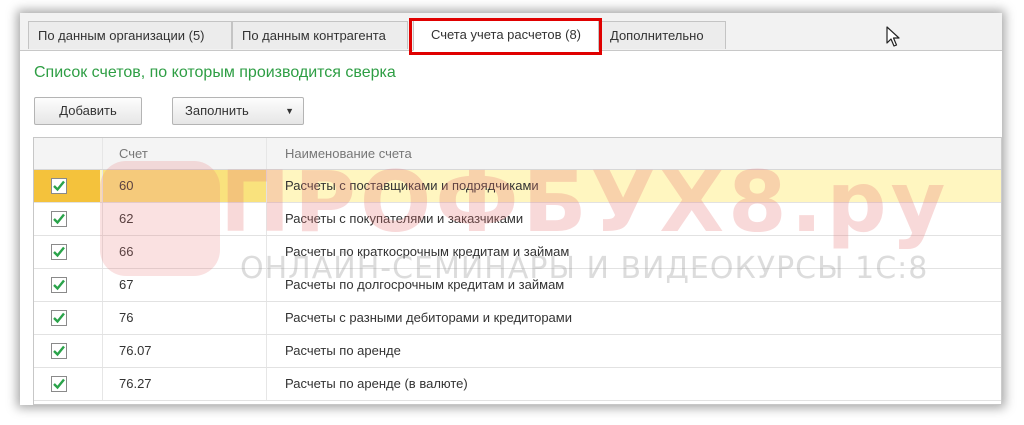  I want to click on dropdown-arrow-icon: ▼, so click(289, 111).